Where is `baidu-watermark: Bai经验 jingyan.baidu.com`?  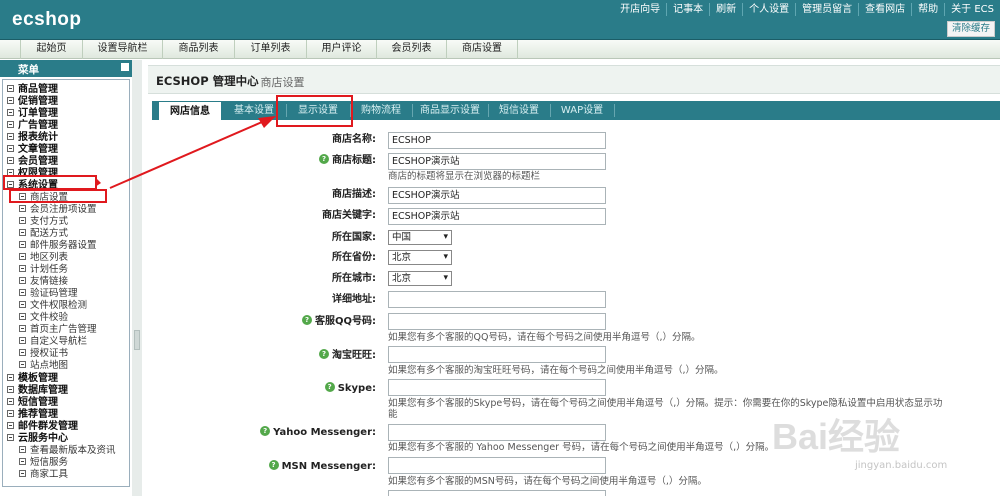 baidu-watermark: Bai经验 jingyan.baidu.com is located at coordinates (860, 443).